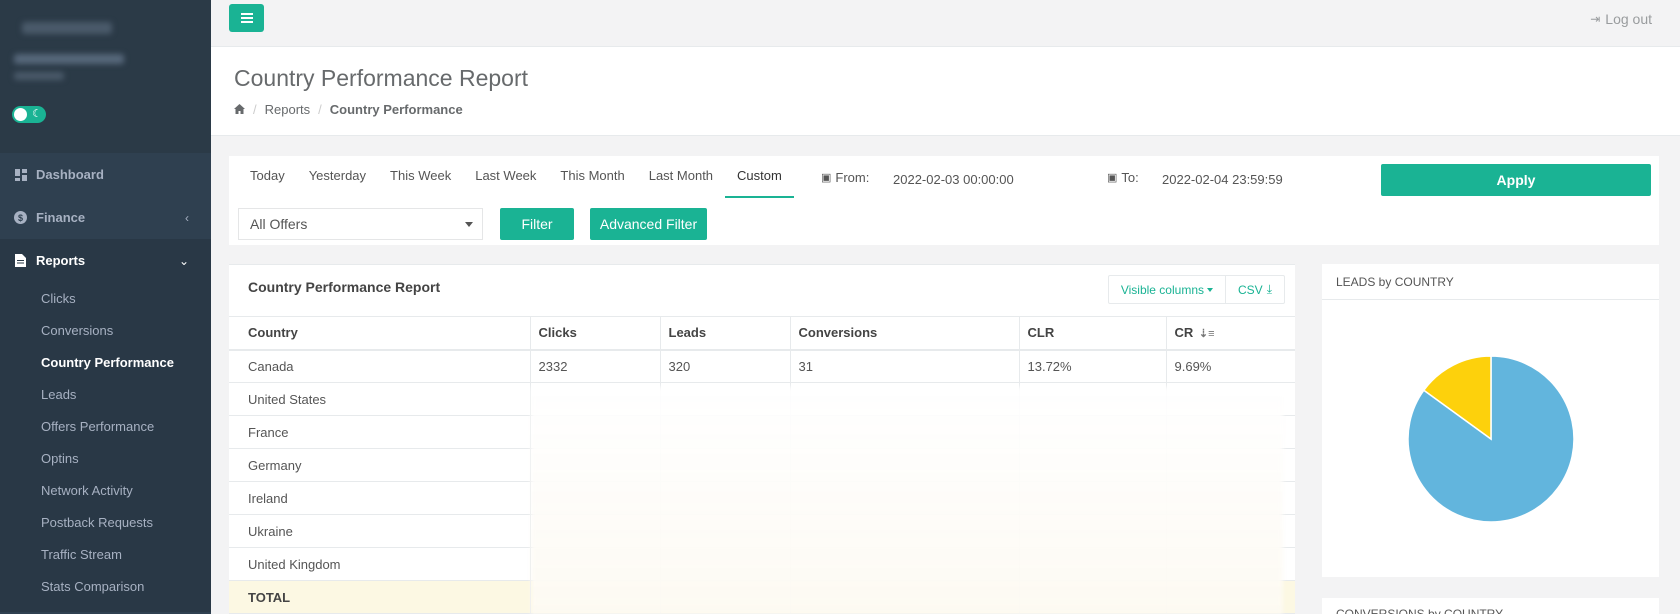 The width and height of the screenshot is (1680, 614). What do you see at coordinates (67, 28) in the screenshot?
I see `logo-blurred` at bounding box center [67, 28].